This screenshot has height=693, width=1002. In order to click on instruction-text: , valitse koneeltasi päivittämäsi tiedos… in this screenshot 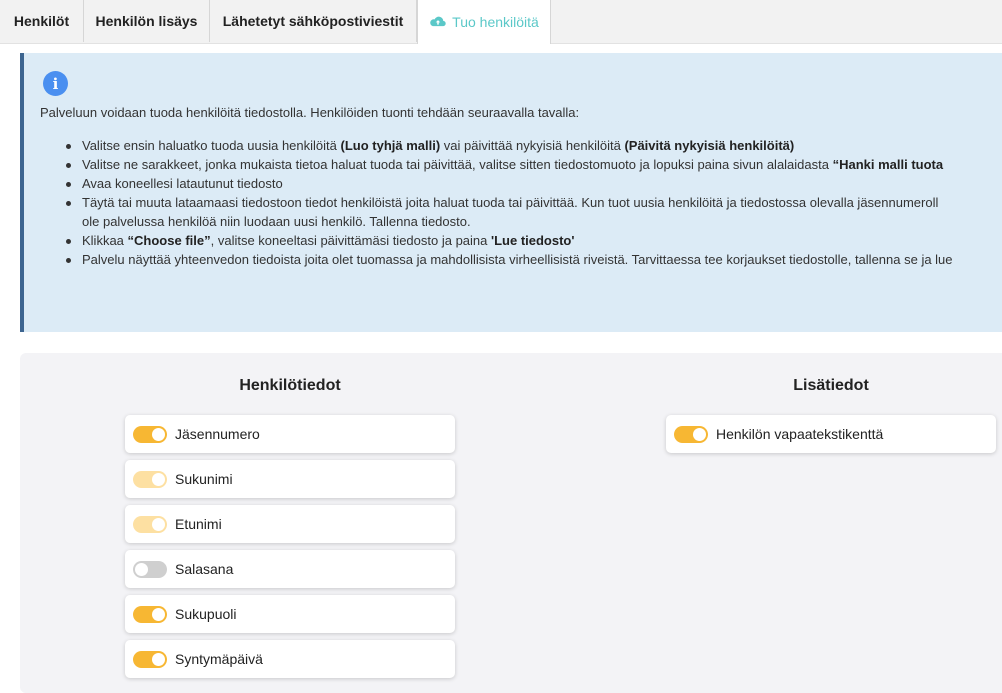, I will do `click(350, 240)`.